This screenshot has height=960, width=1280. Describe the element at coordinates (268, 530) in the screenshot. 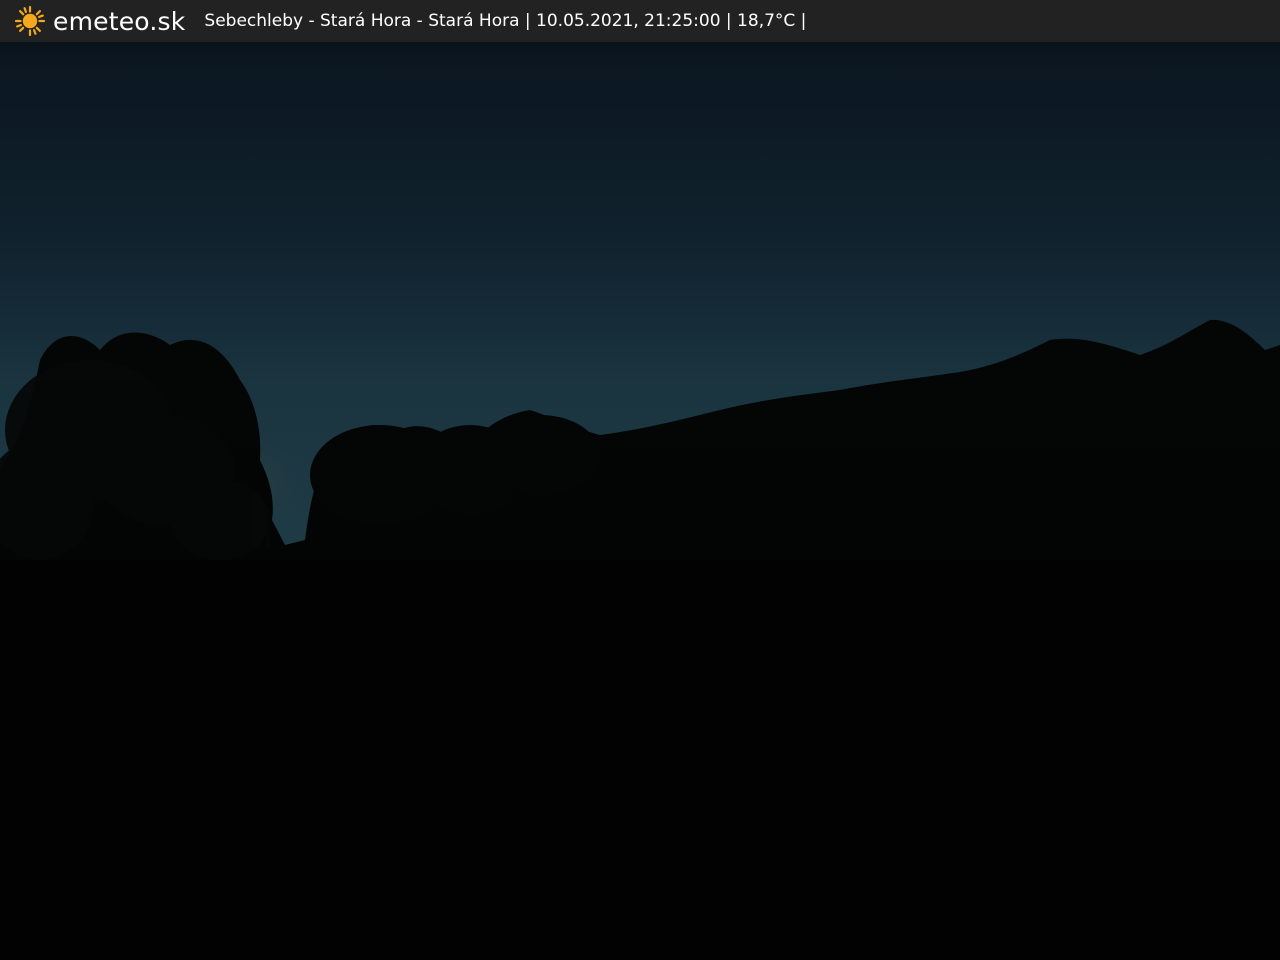

I see `spire` at that location.